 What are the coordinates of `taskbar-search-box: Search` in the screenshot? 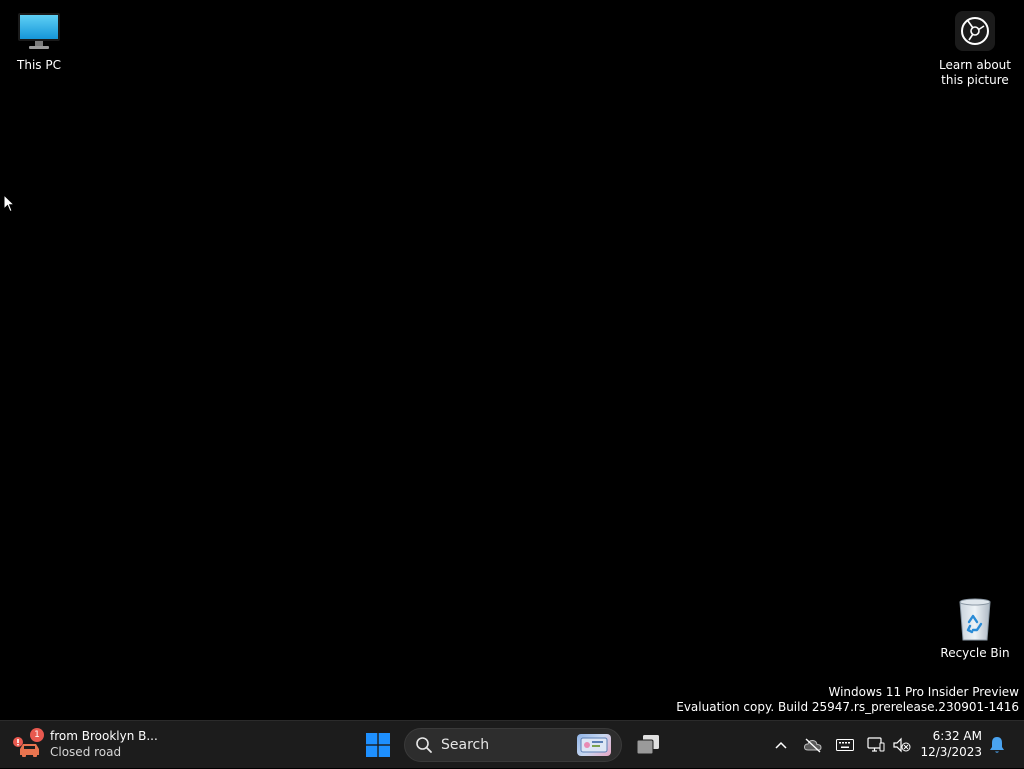 It's located at (513, 745).